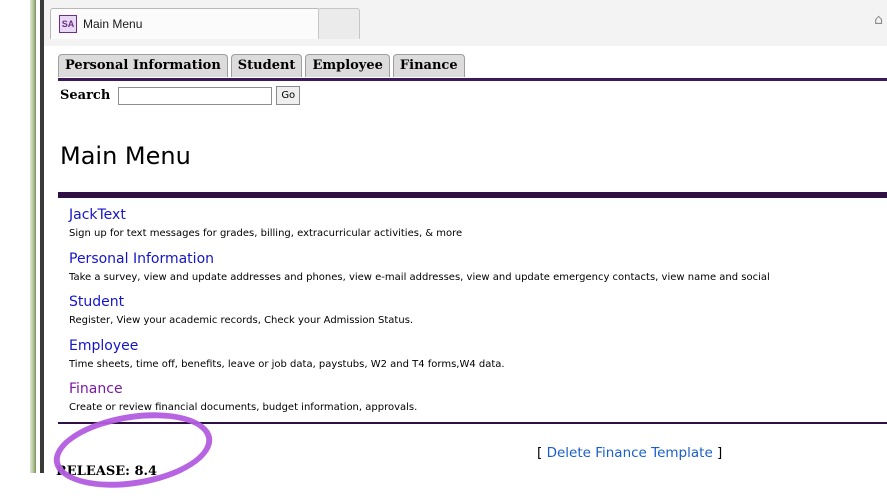  What do you see at coordinates (478, 215) in the screenshot?
I see `menu-link-jacktext: JackText` at bounding box center [478, 215].